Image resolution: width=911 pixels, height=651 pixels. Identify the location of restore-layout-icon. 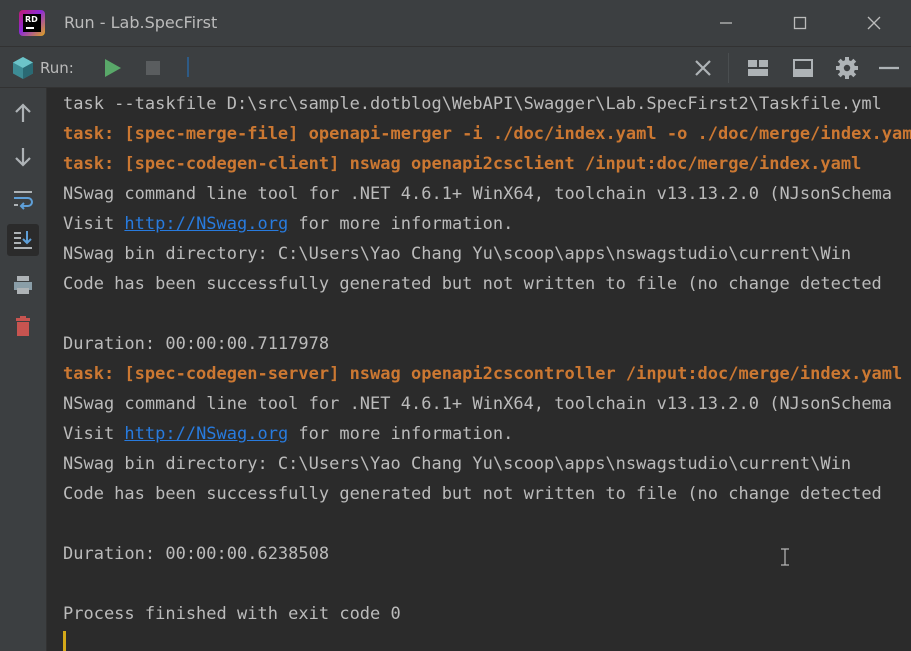
(803, 68).